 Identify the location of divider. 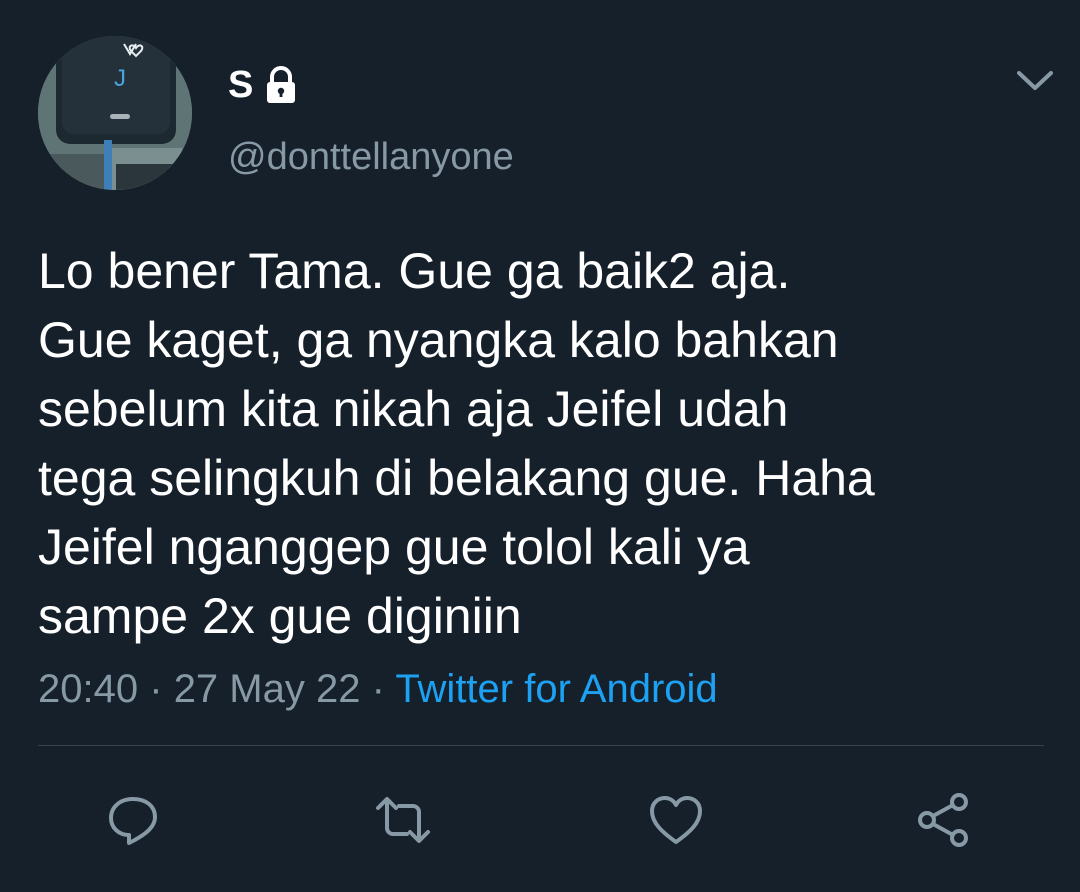
(541, 745).